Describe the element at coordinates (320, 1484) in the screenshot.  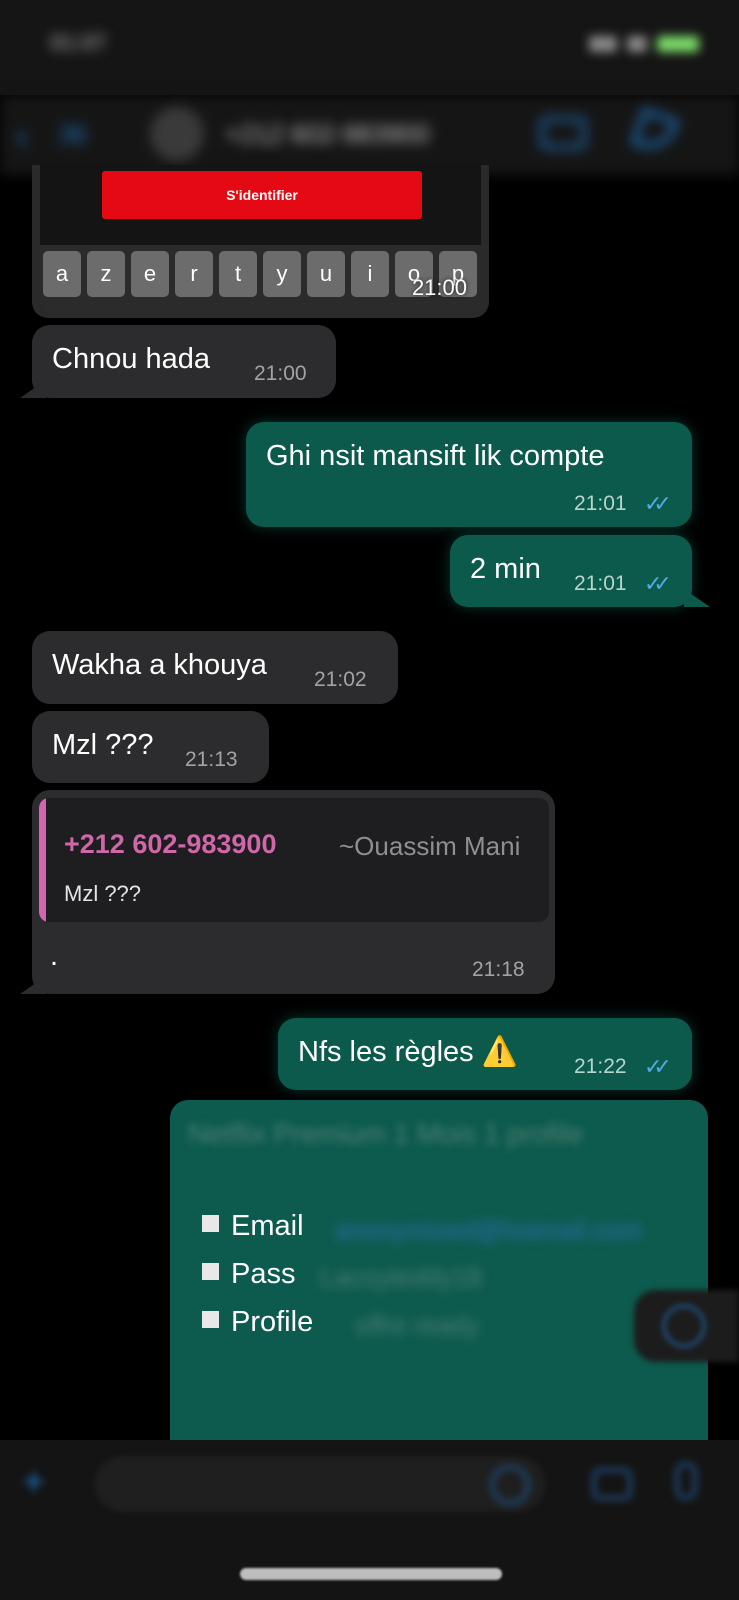
I see `message-input` at that location.